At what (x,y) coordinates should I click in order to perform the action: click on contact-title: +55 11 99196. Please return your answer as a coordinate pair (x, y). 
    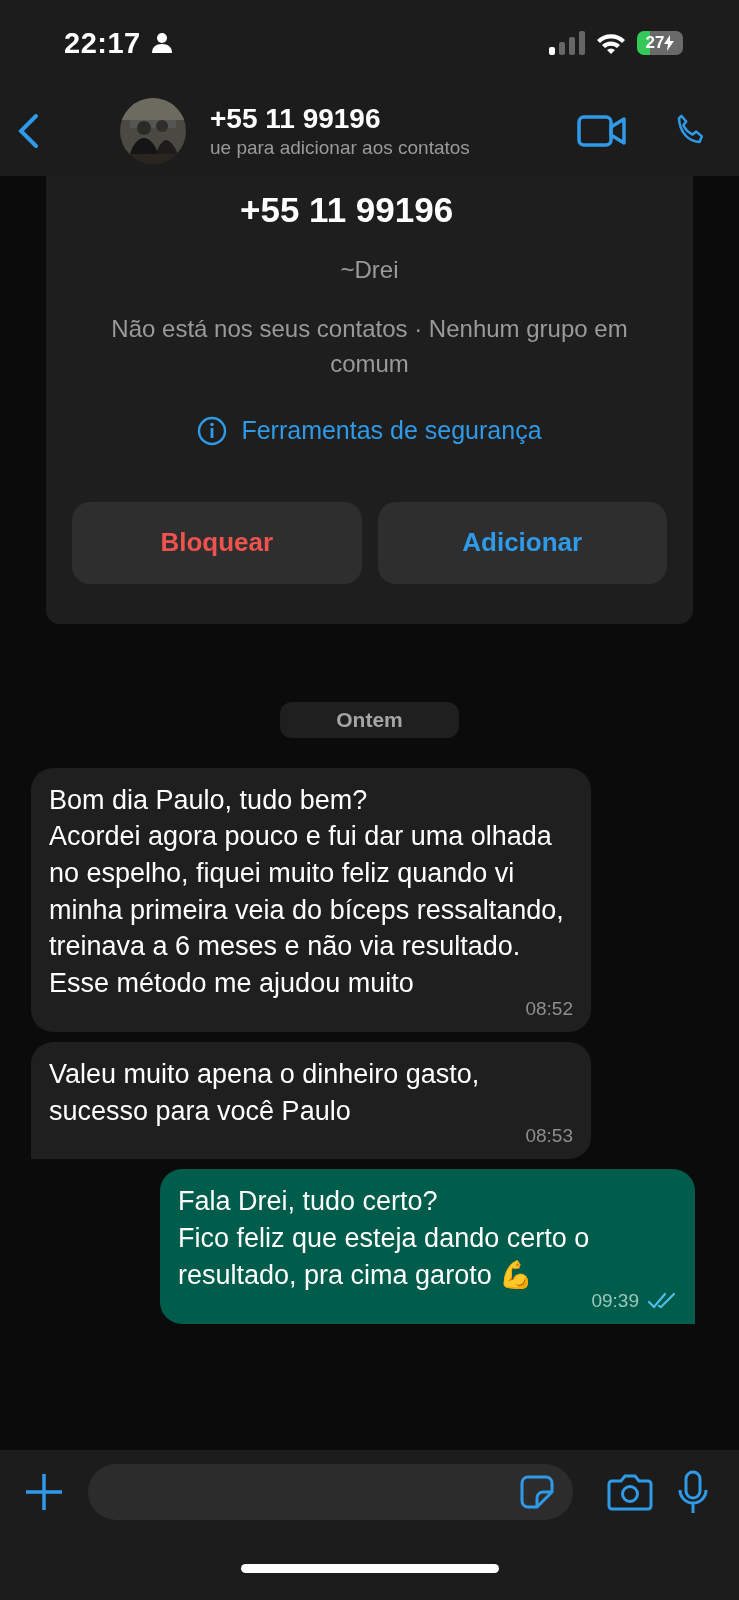
    Looking at the image, I should click on (296, 119).